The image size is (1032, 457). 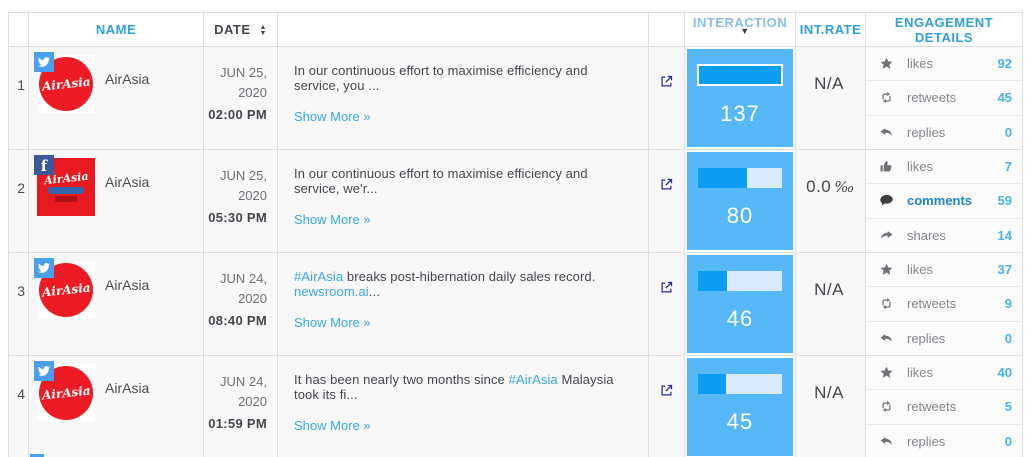 I want to click on col-header-link, so click(x=666, y=29).